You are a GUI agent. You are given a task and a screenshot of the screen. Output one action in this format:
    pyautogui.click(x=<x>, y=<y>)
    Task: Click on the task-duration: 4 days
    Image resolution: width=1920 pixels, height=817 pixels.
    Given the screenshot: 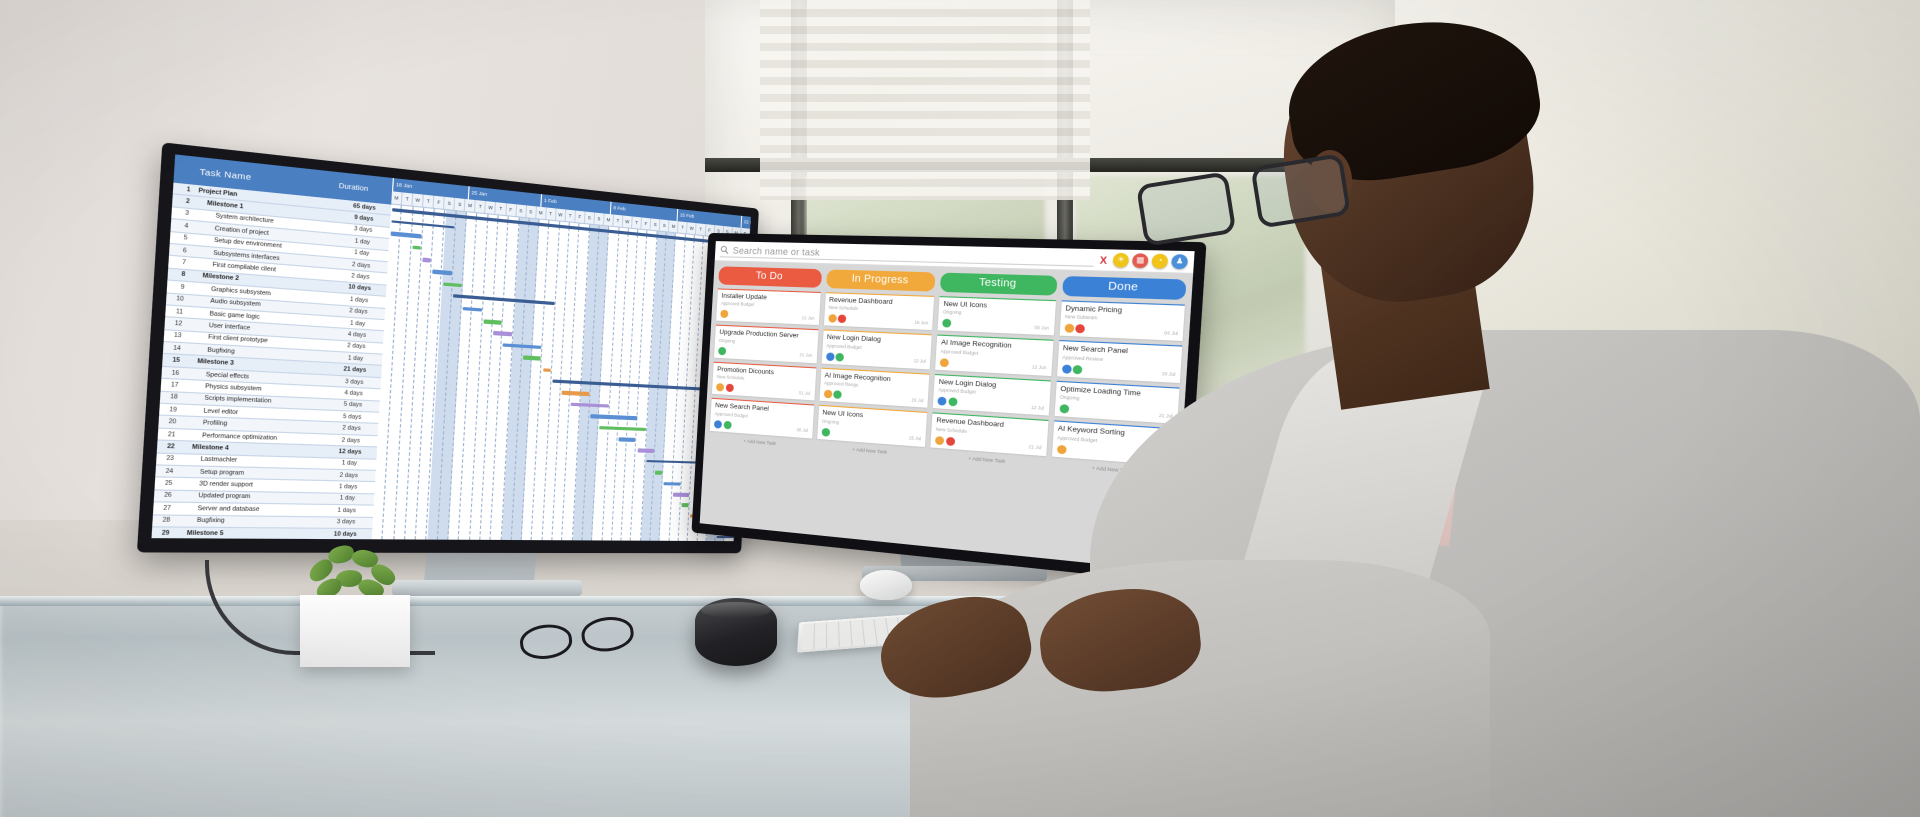 What is the action you would take?
    pyautogui.click(x=357, y=335)
    